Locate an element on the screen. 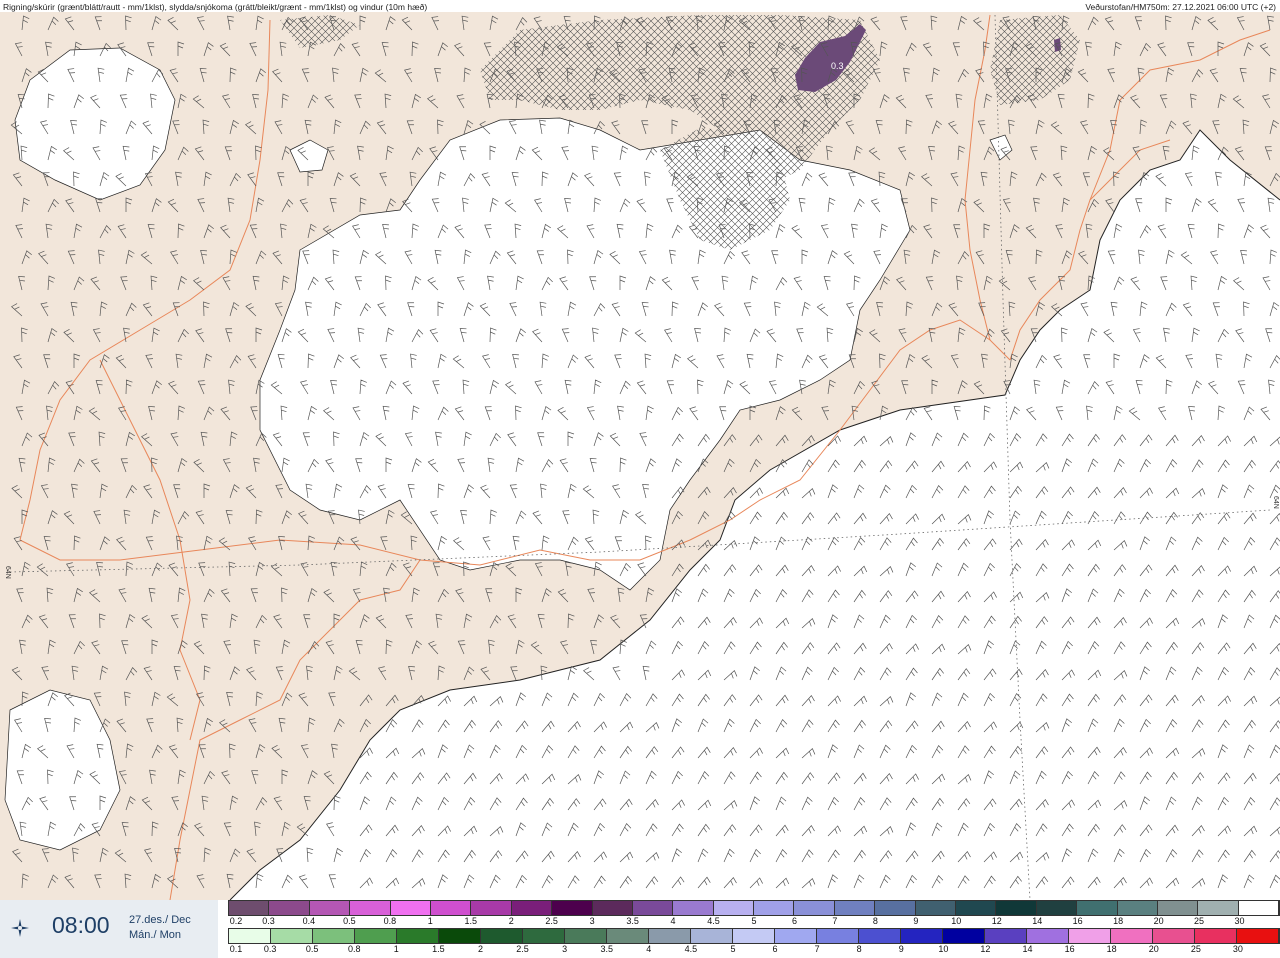 The image size is (1280, 958). legend-label: 8 is located at coordinates (859, 949).